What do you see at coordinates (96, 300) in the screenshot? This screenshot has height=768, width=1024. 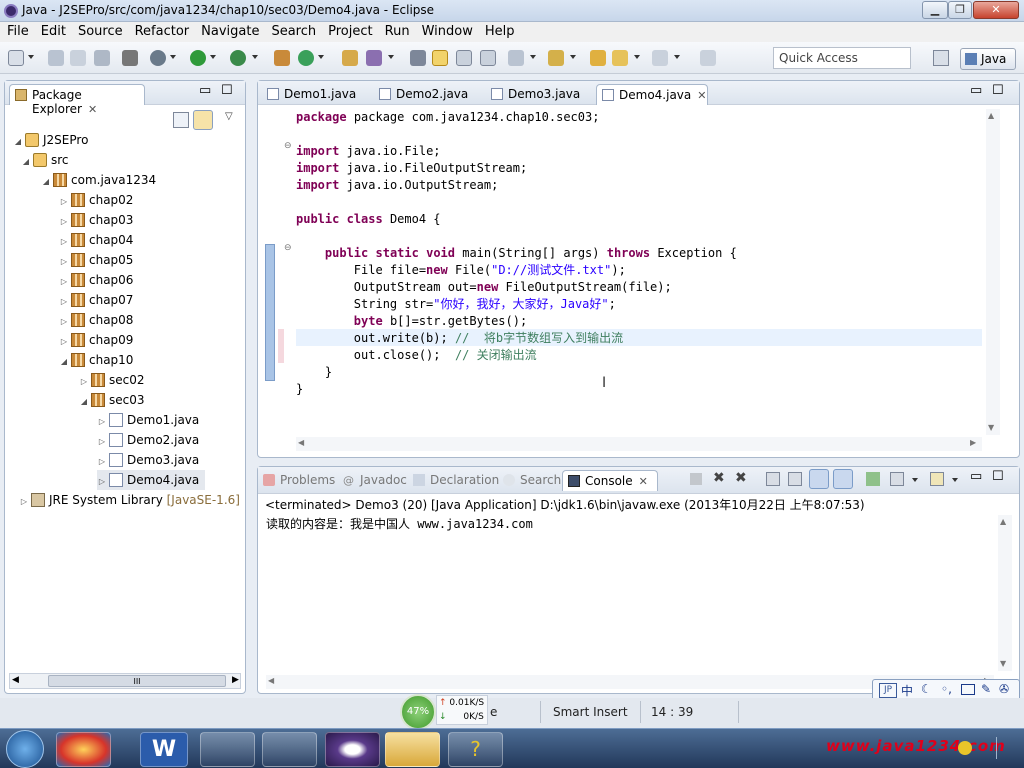 I see `tree-item: ▷ chap07` at bounding box center [96, 300].